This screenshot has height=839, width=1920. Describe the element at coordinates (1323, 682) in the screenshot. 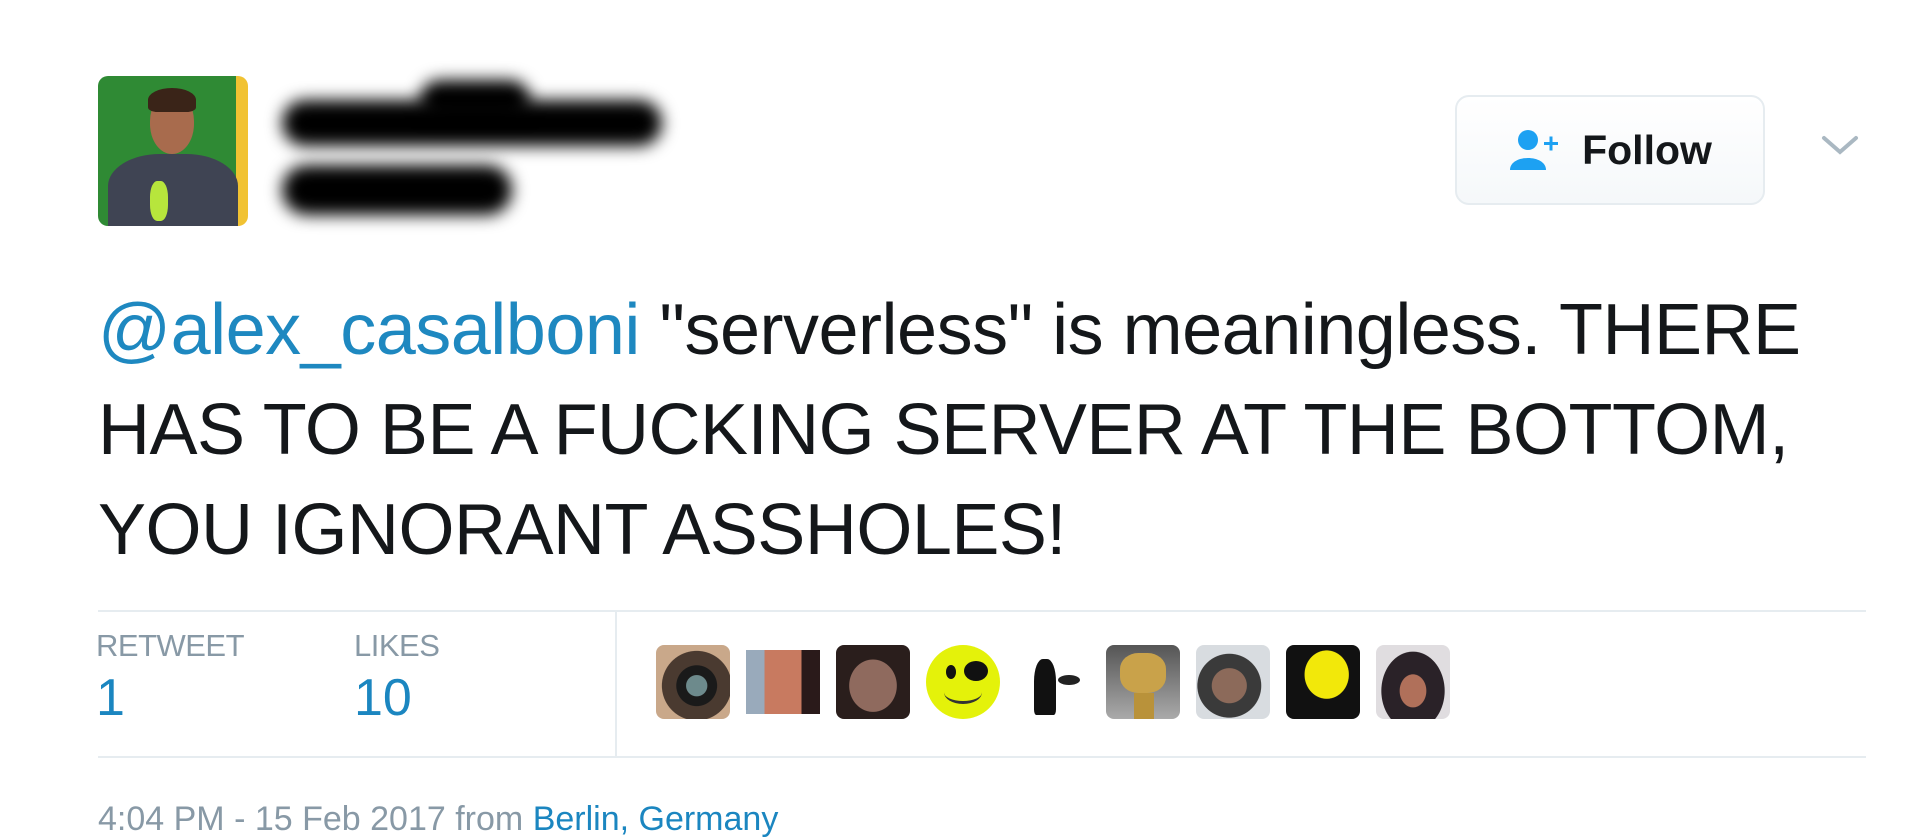

I see `liker-yellow-portrait-avatar` at that location.